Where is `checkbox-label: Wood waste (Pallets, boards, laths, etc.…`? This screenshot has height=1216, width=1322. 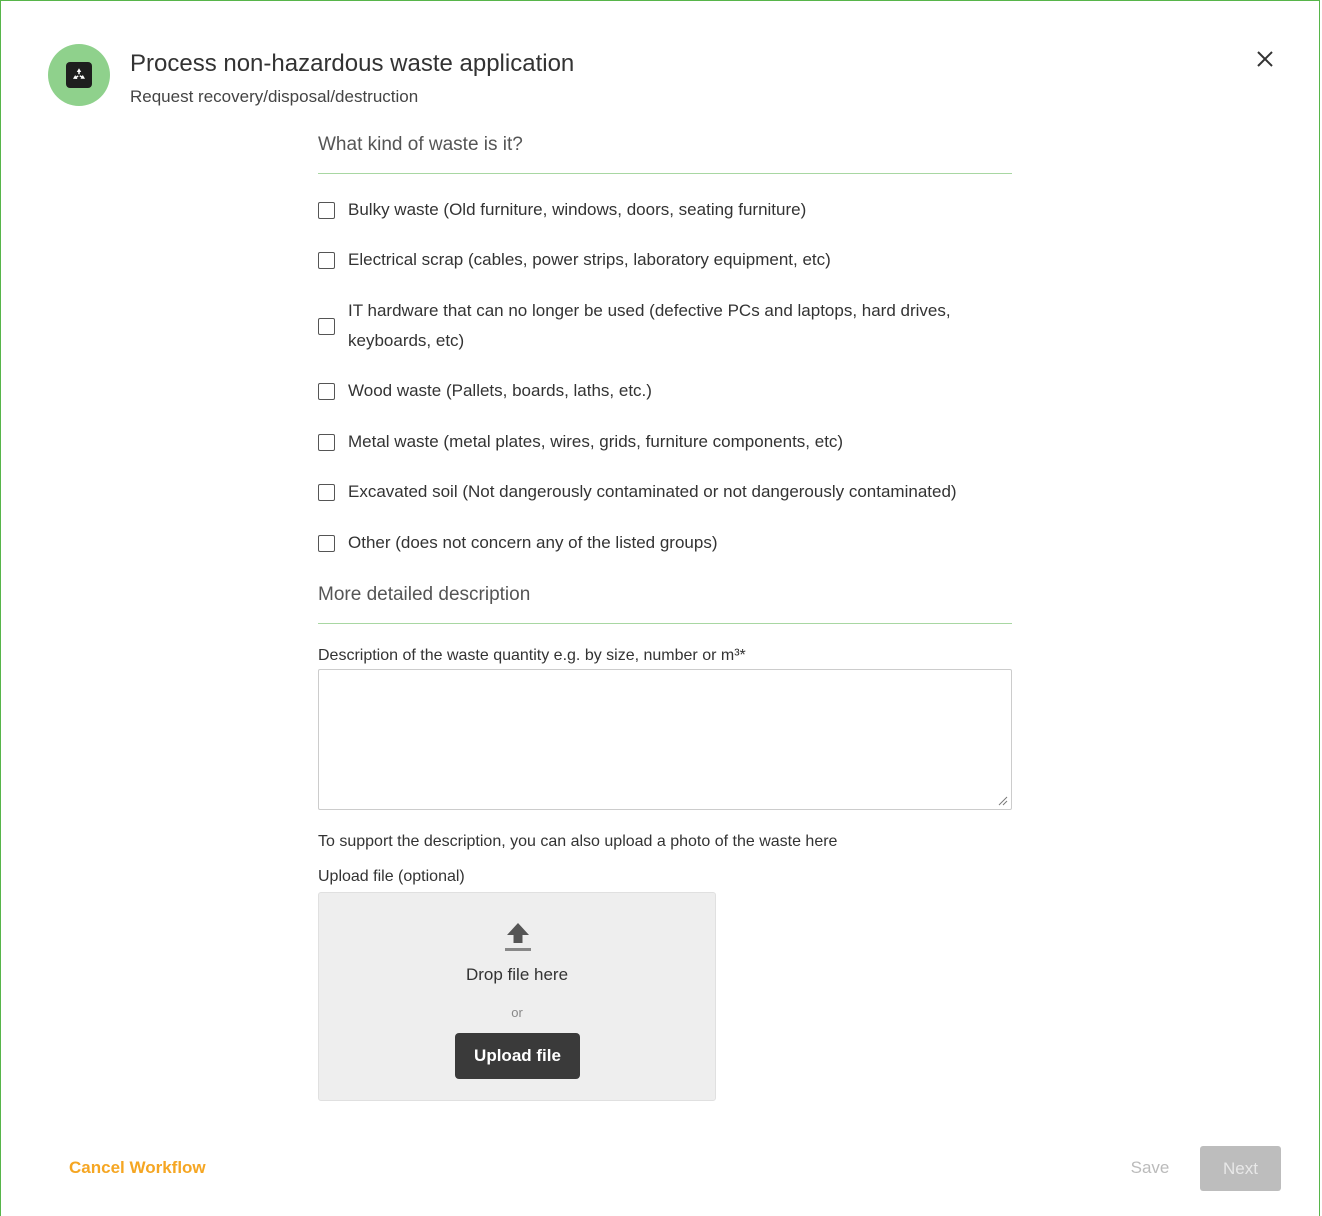 checkbox-label: Wood waste (Pallets, boards, laths, etc.… is located at coordinates (500, 390).